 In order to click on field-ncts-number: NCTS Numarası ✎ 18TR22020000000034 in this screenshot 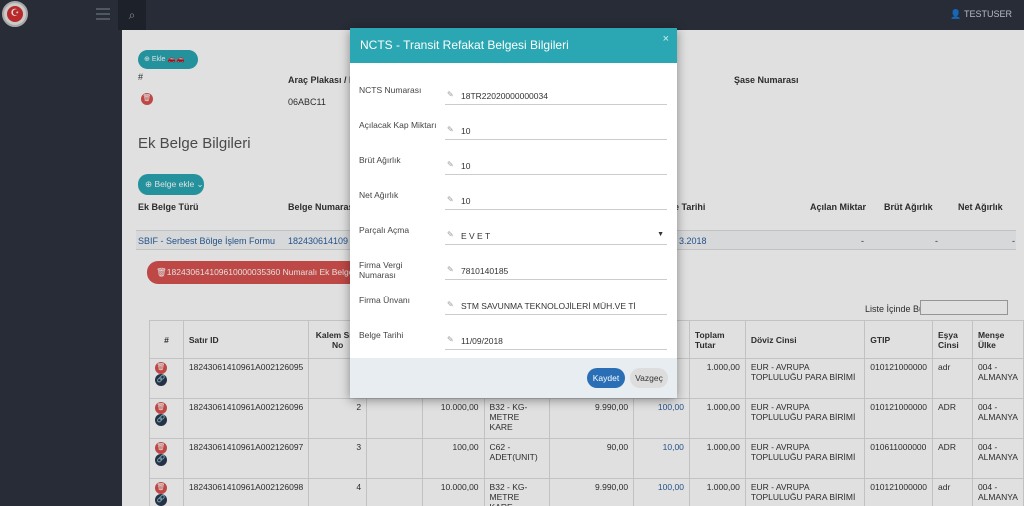, I will do `click(513, 102)`.